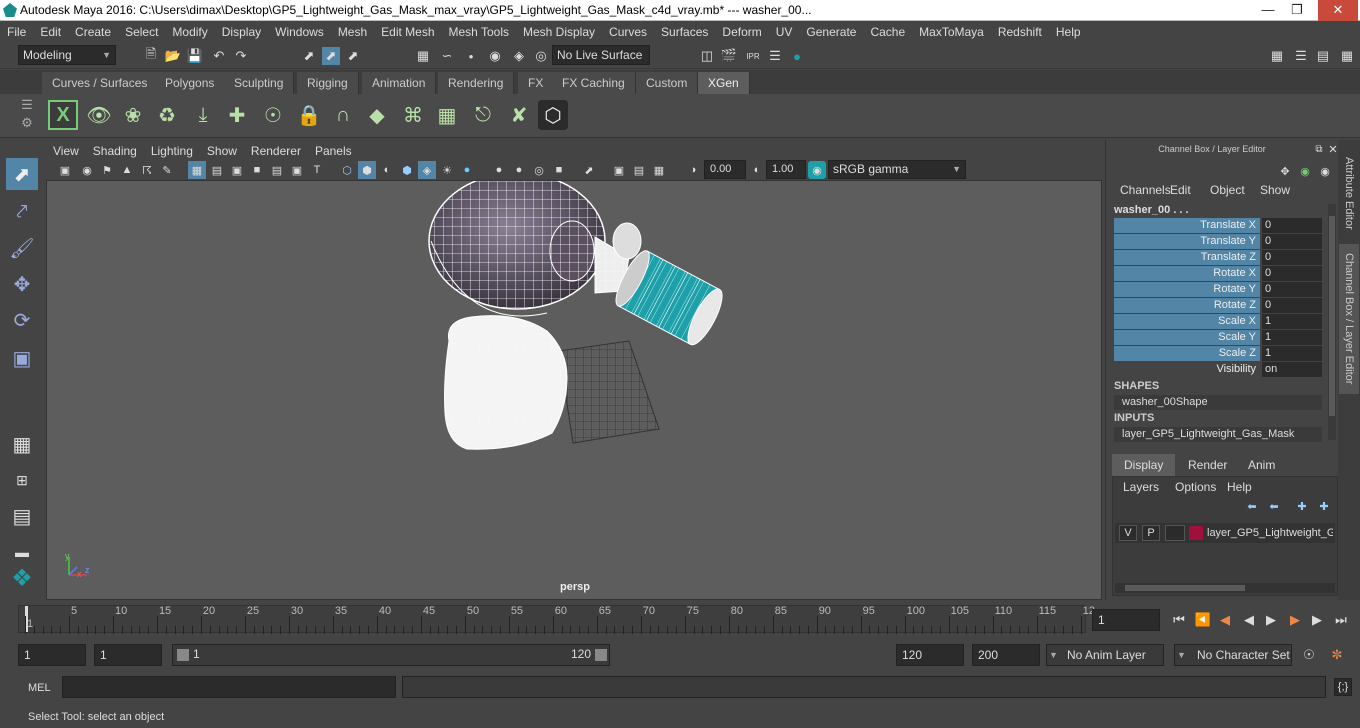 The image size is (1360, 728). What do you see at coordinates (1292, 369) in the screenshot?
I see `channel-value: on` at bounding box center [1292, 369].